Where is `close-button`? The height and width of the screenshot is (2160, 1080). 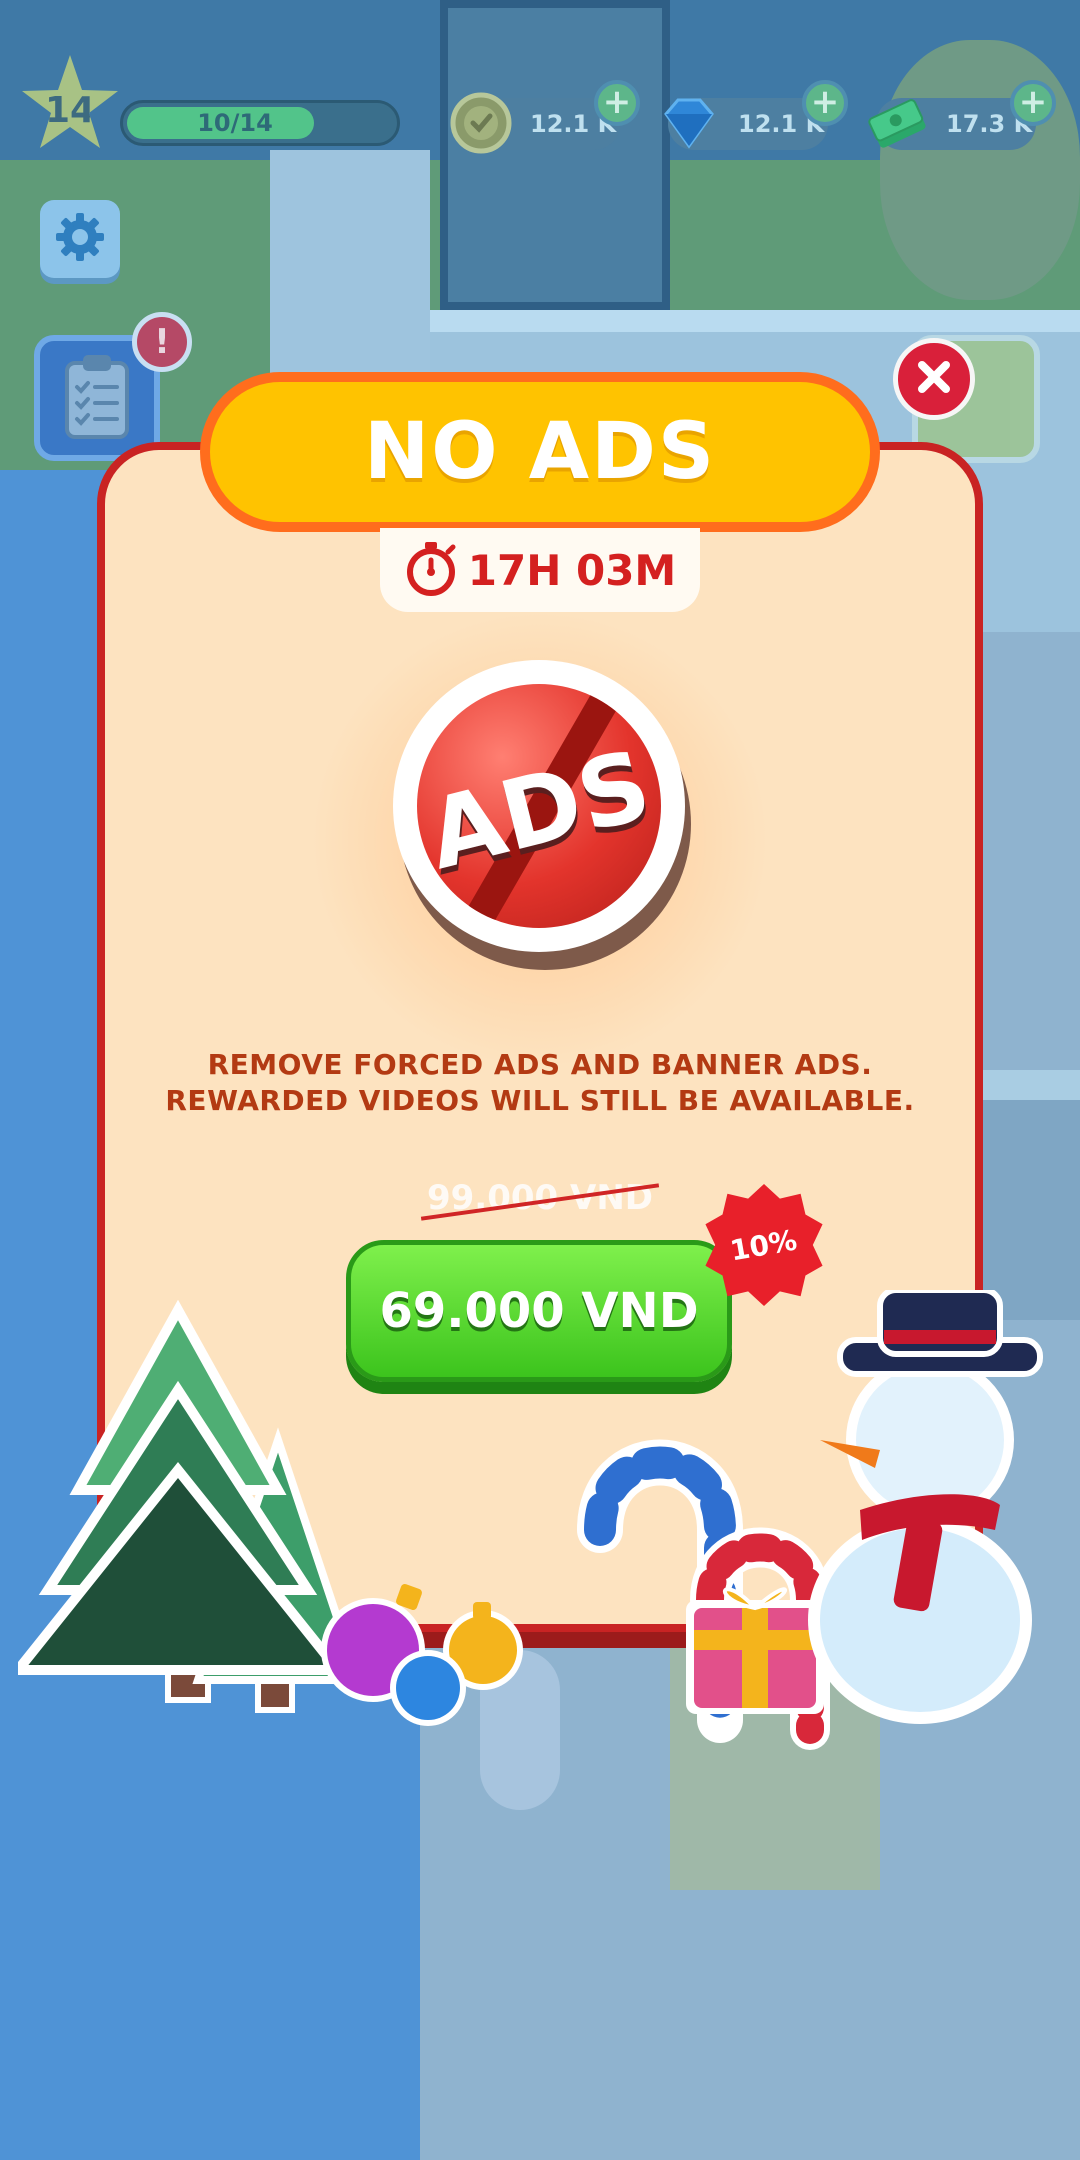 close-button is located at coordinates (934, 379).